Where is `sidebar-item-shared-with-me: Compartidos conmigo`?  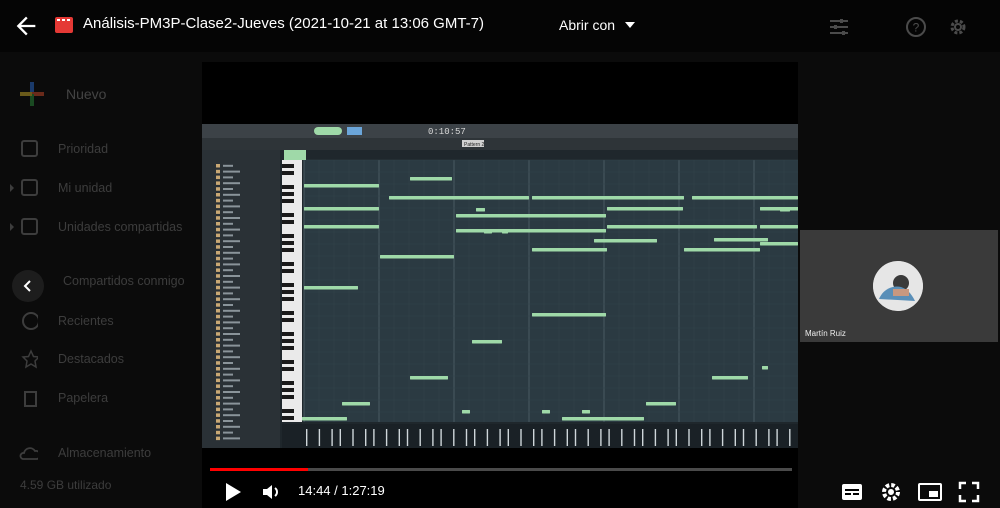 sidebar-item-shared-with-me: Compartidos conmigo is located at coordinates (124, 281).